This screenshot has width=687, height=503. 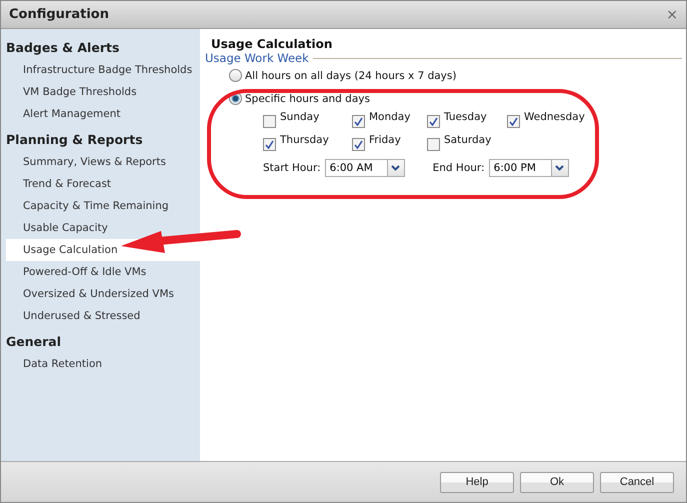 What do you see at coordinates (59, 14) in the screenshot?
I see `window-title: Configuration` at bounding box center [59, 14].